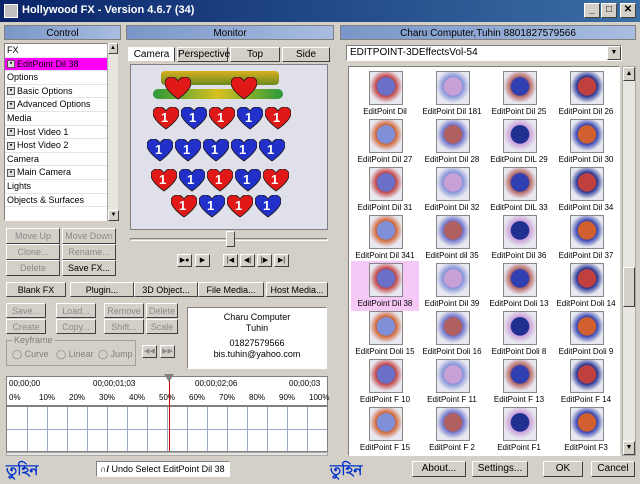 The image size is (640, 484). Describe the element at coordinates (60, 105) in the screenshot. I see `control-item-4: ▪ Advanced Options` at that location.